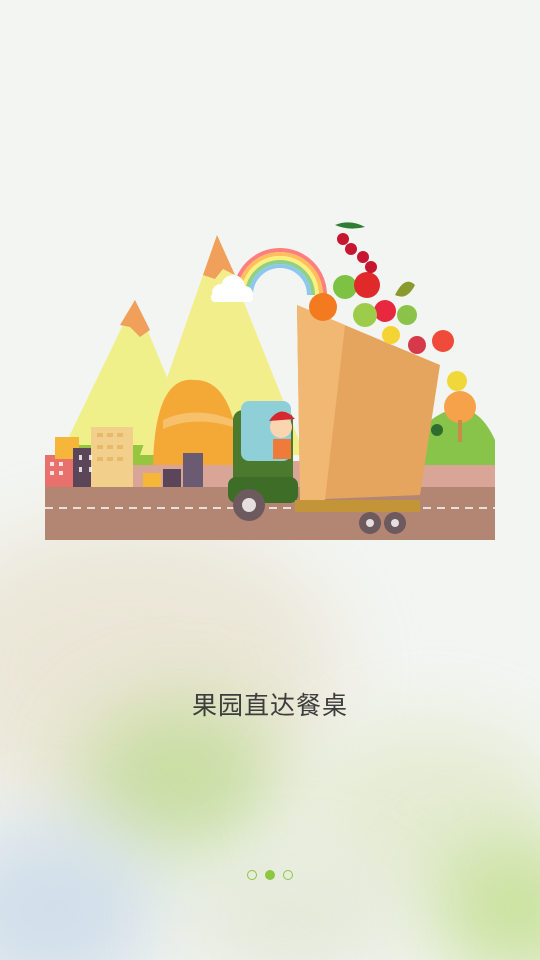 This screenshot has height=960, width=540. I want to click on tree, so click(460, 407).